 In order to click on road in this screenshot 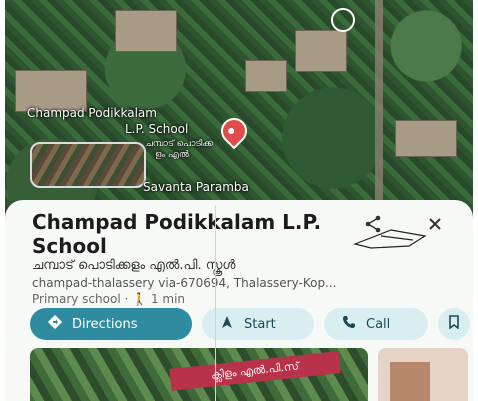, I will do `click(379, 100)`.